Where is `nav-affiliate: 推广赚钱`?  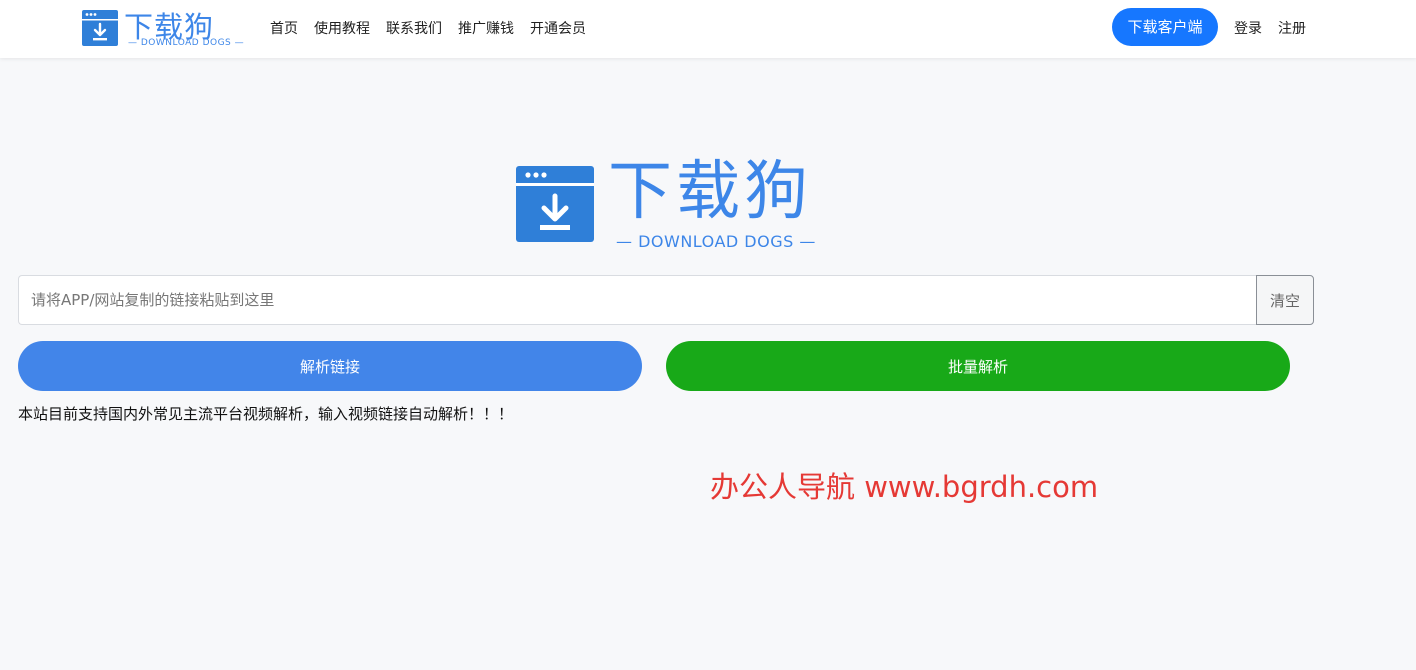 nav-affiliate: 推广赚钱 is located at coordinates (486, 28).